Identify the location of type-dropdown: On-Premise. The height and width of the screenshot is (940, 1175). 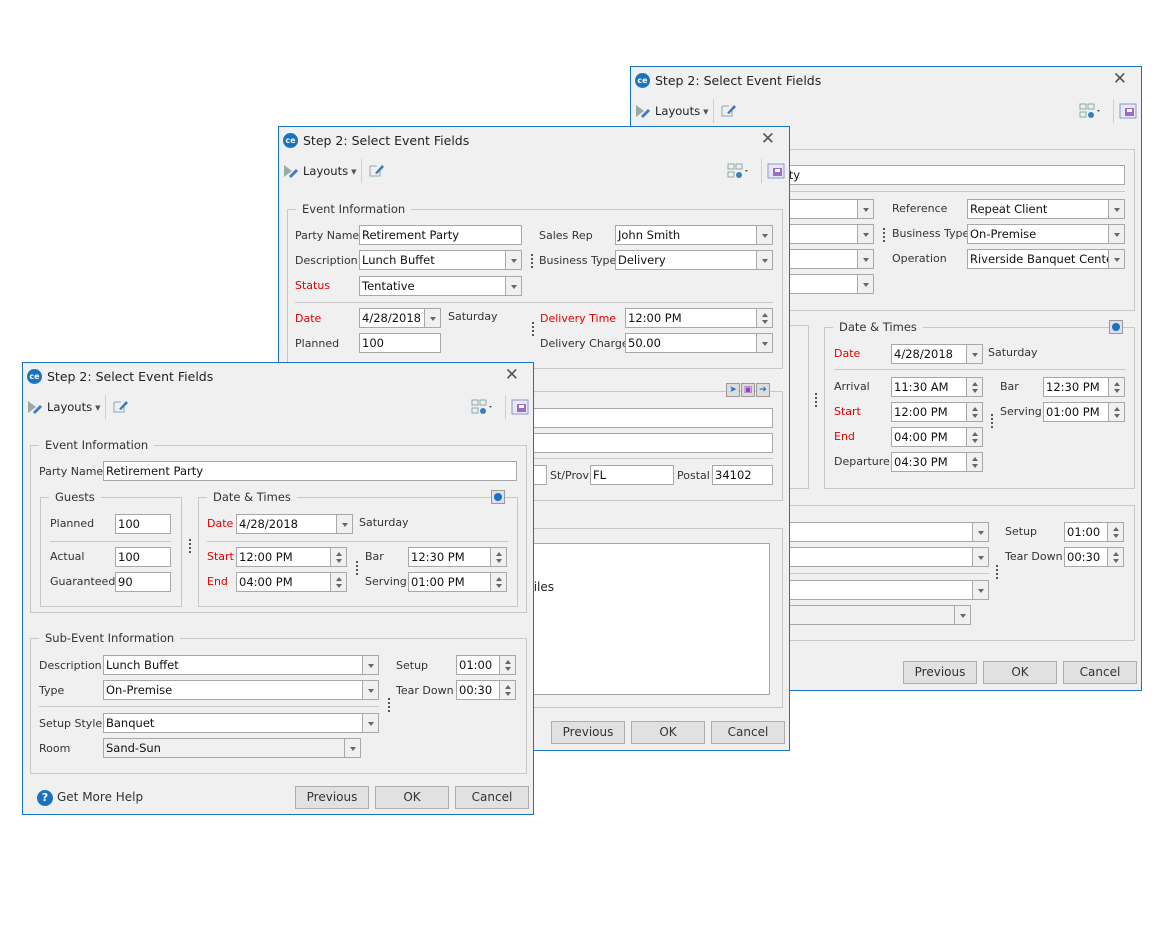
(241, 690).